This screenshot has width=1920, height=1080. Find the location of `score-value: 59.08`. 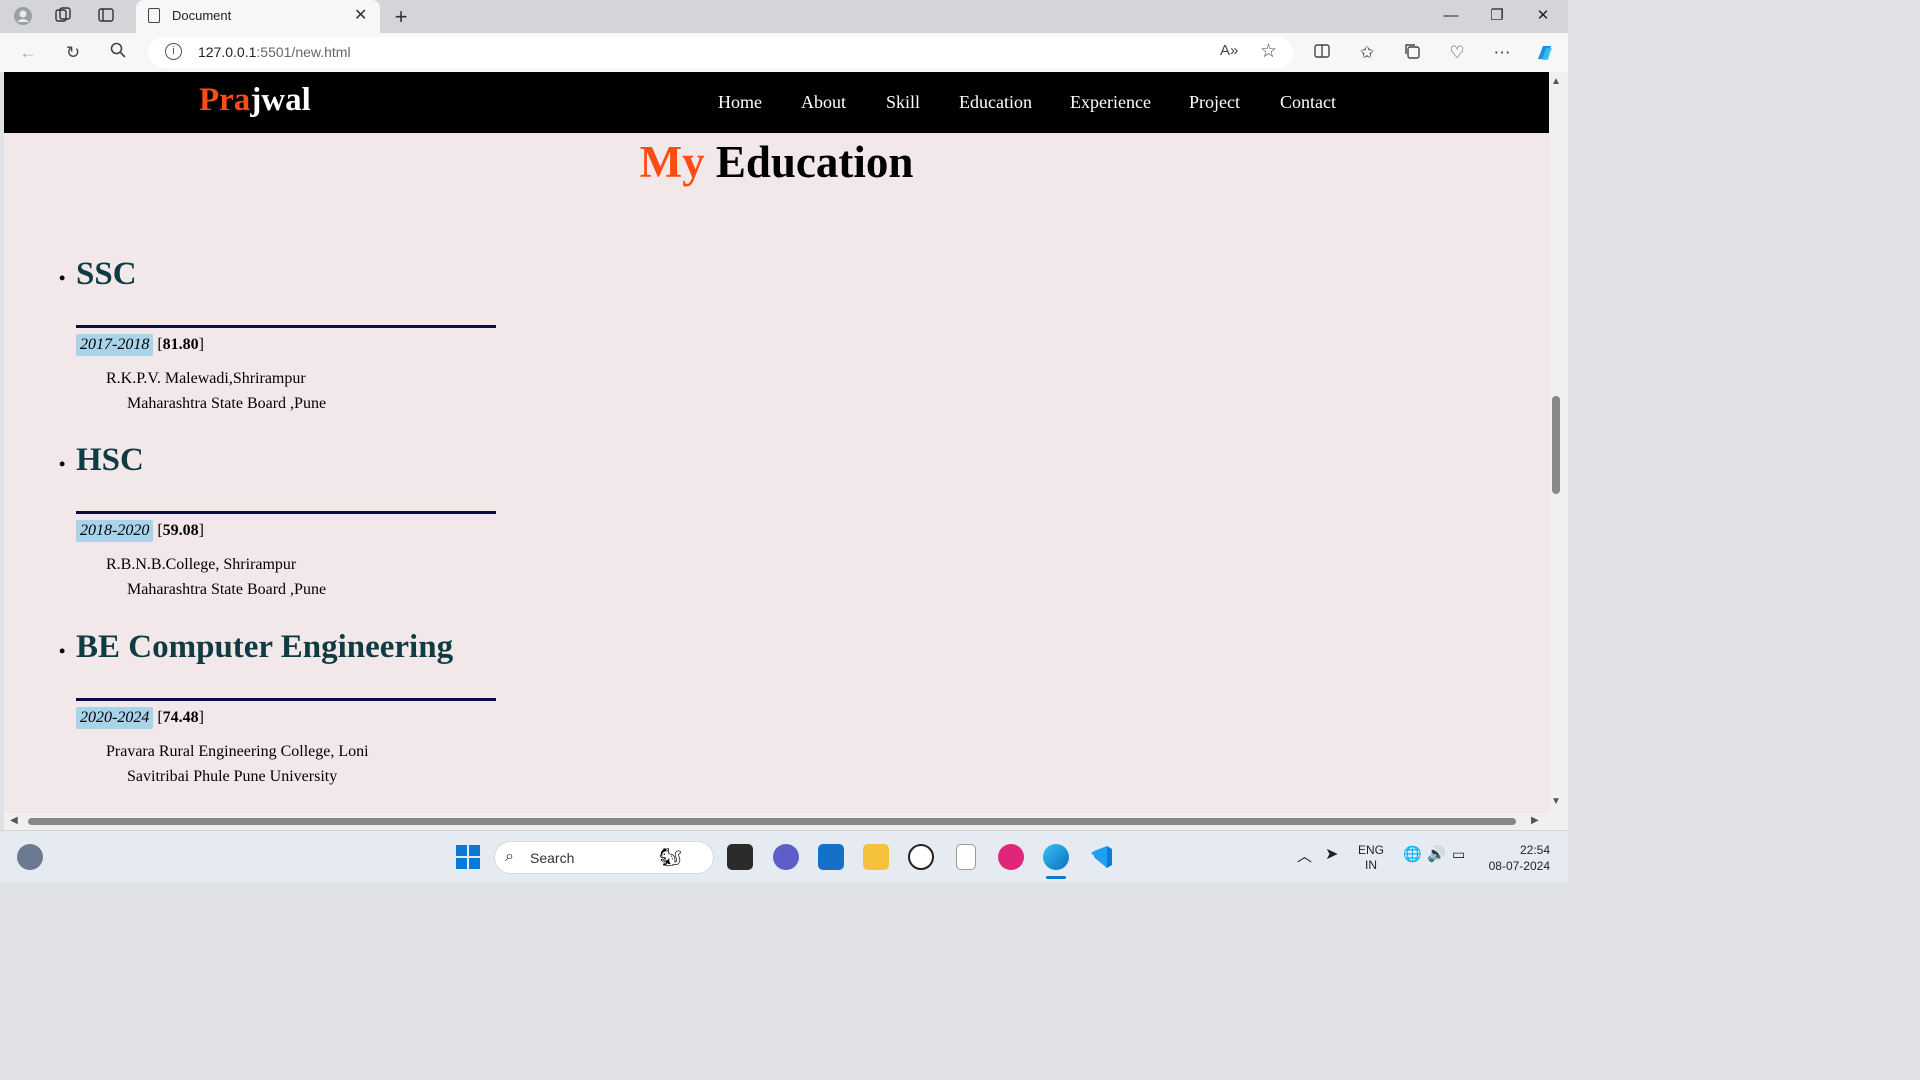

score-value: 59.08 is located at coordinates (180, 530).